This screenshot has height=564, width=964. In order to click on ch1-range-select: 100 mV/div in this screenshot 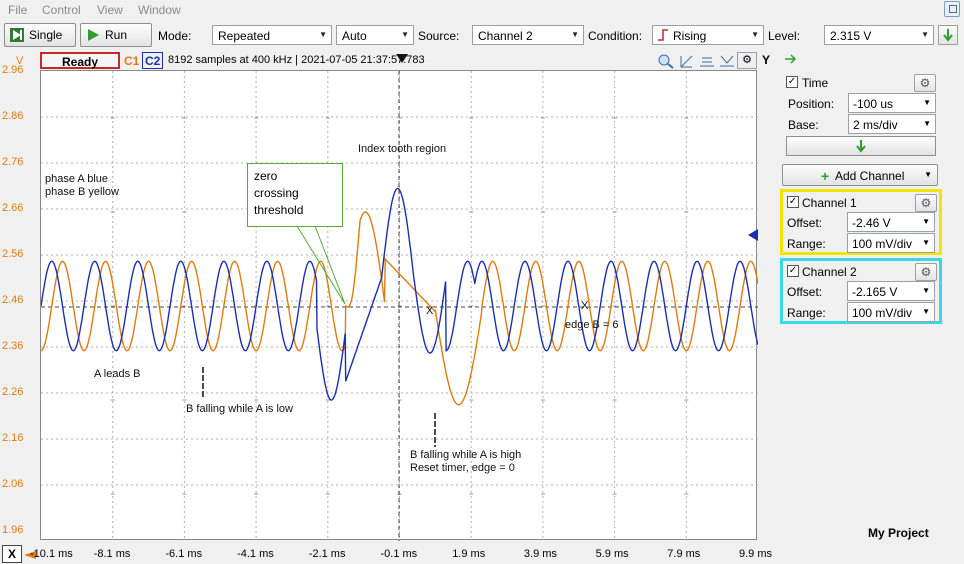, I will do `click(891, 243)`.